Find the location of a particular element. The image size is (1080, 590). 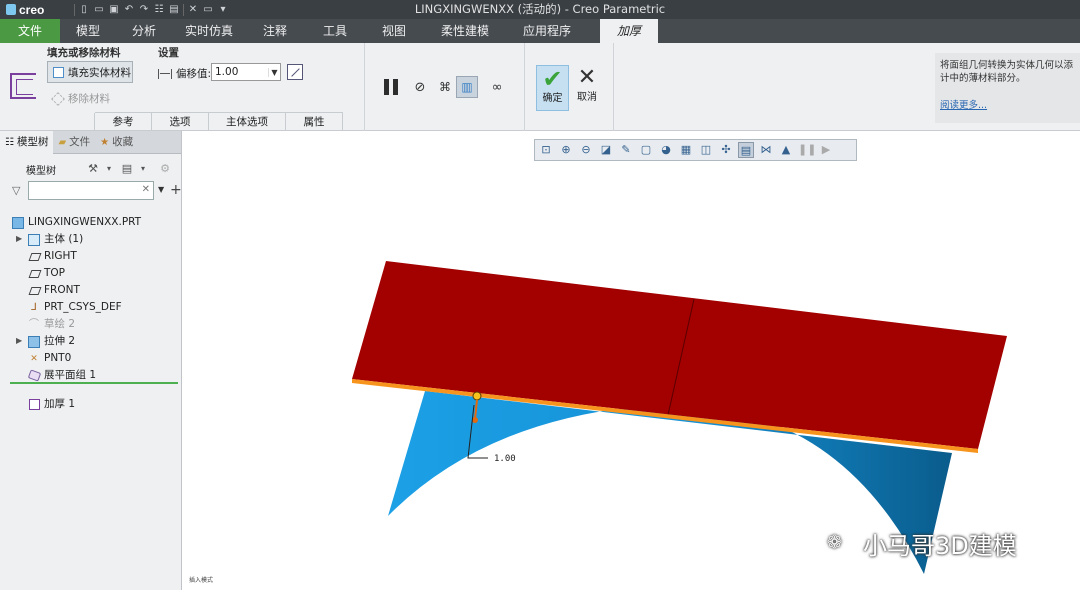

offset-label: 偏移值: is located at coordinates (184, 73).